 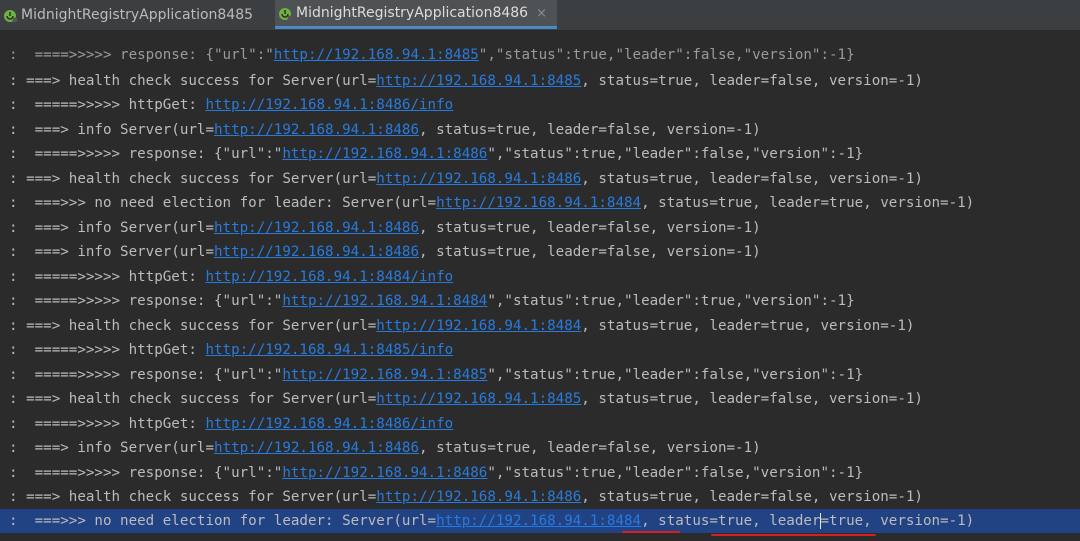 I want to click on tab-app-8485: MidnightRegistryApplication8485, so click(x=130, y=14).